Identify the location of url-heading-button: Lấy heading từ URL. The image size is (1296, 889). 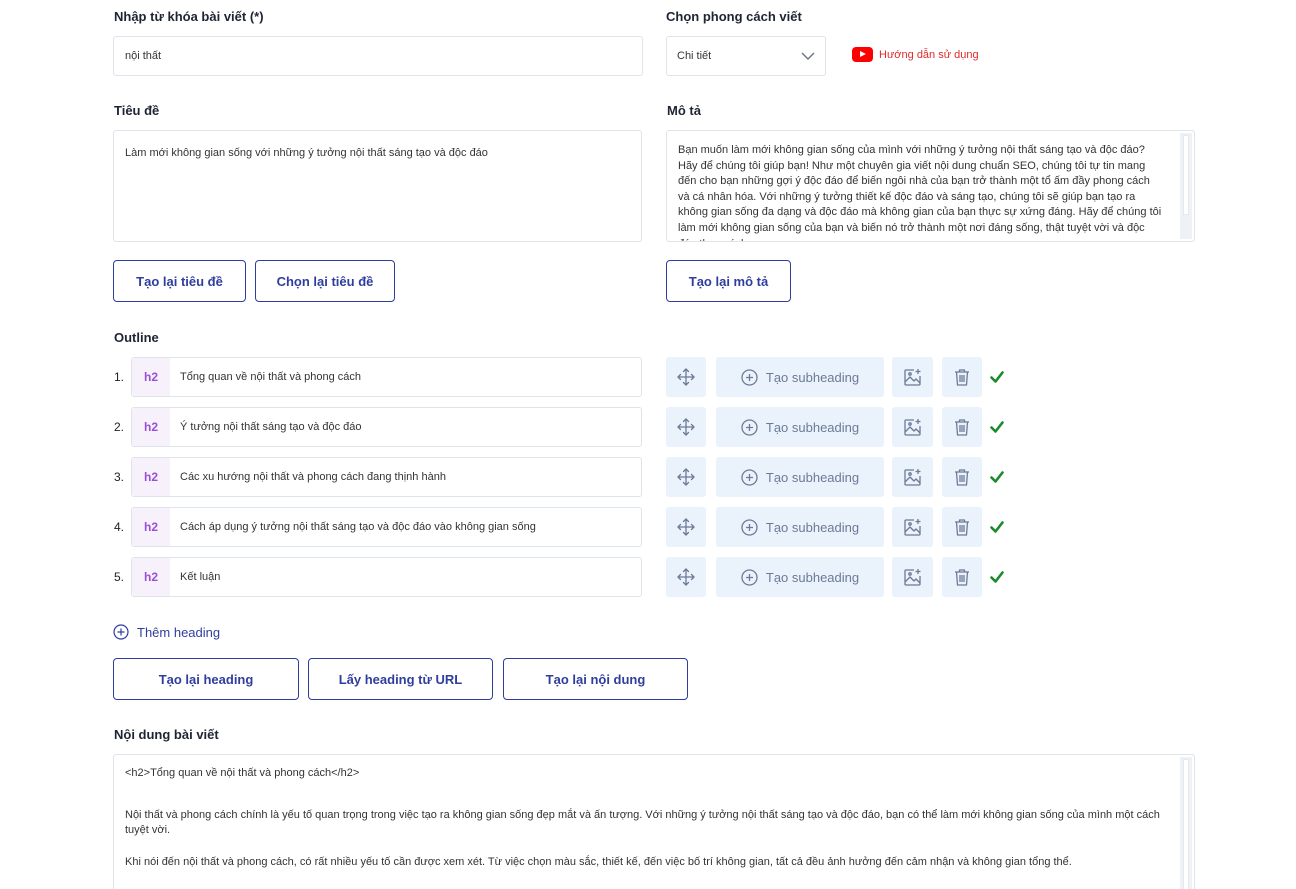
(400, 679).